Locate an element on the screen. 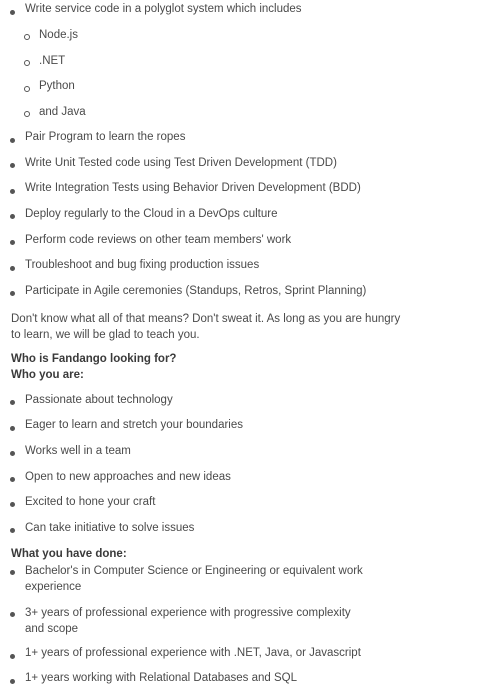  responsibility-text: Pair Program to learn the ropes is located at coordinates (105, 137).